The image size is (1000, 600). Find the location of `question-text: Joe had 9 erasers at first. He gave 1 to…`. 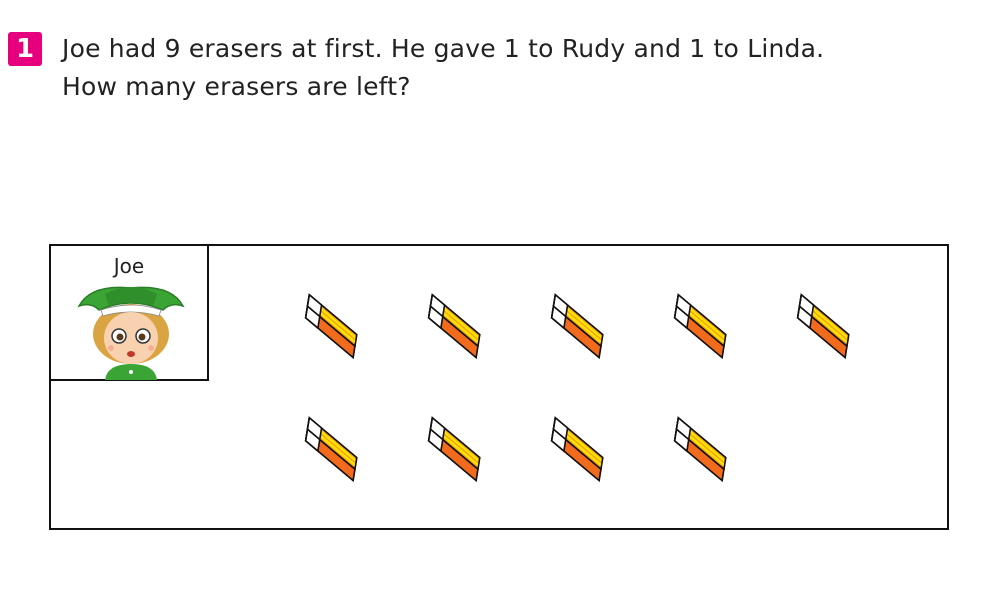

question-text: Joe had 9 erasers at first. He gave 1 to… is located at coordinates (527, 68).